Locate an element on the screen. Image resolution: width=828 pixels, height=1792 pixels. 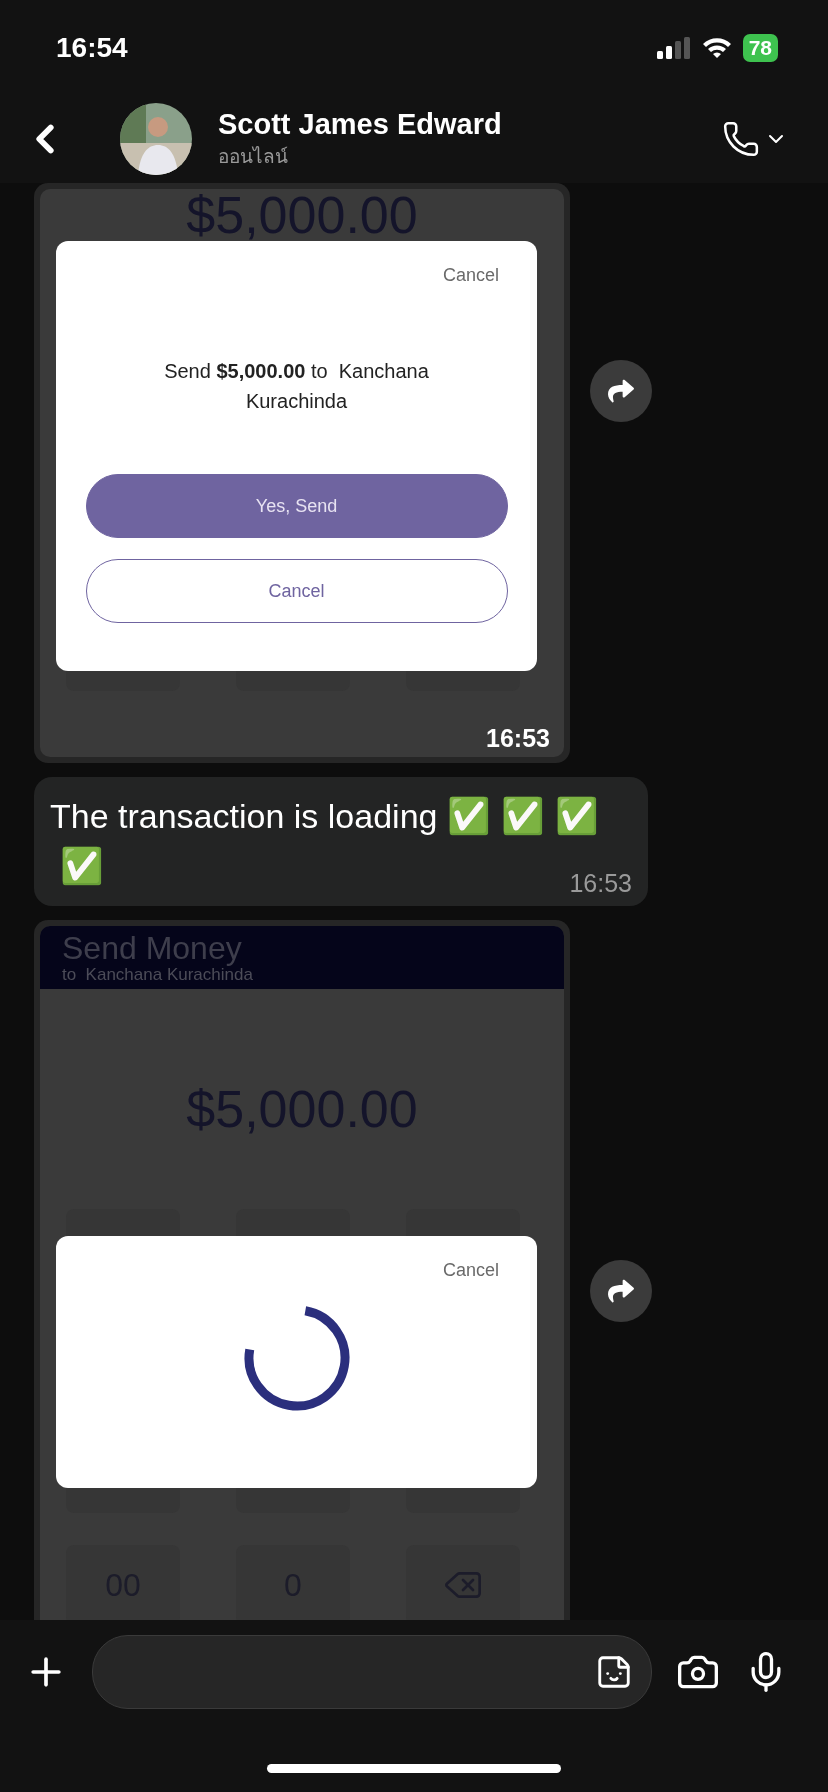
loading-spinner-icon is located at coordinates (296, 1358).